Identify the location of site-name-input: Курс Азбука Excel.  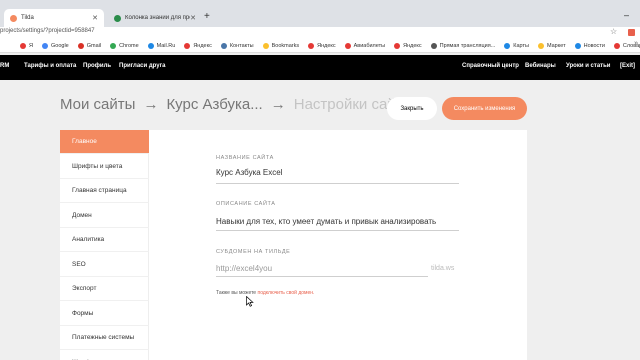
(249, 172).